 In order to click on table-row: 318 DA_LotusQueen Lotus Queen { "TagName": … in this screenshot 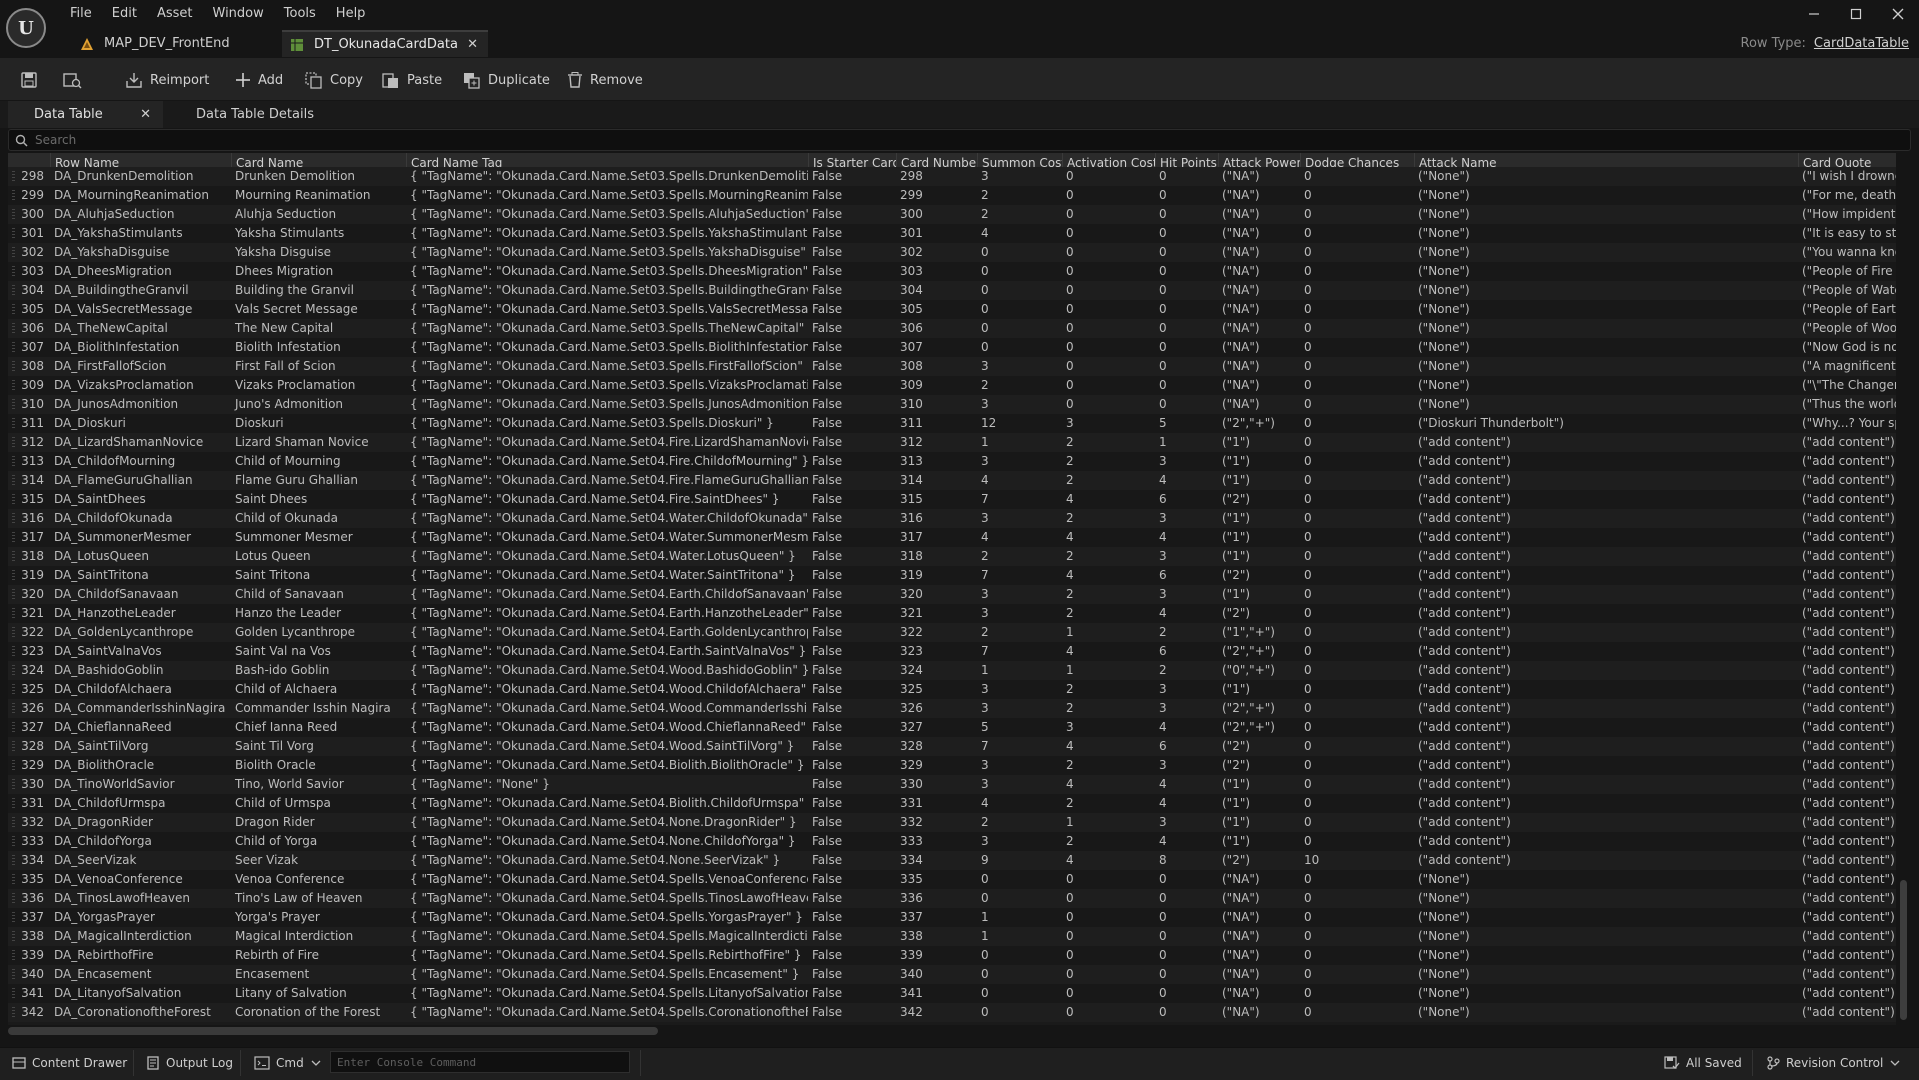, I will do `click(952, 556)`.